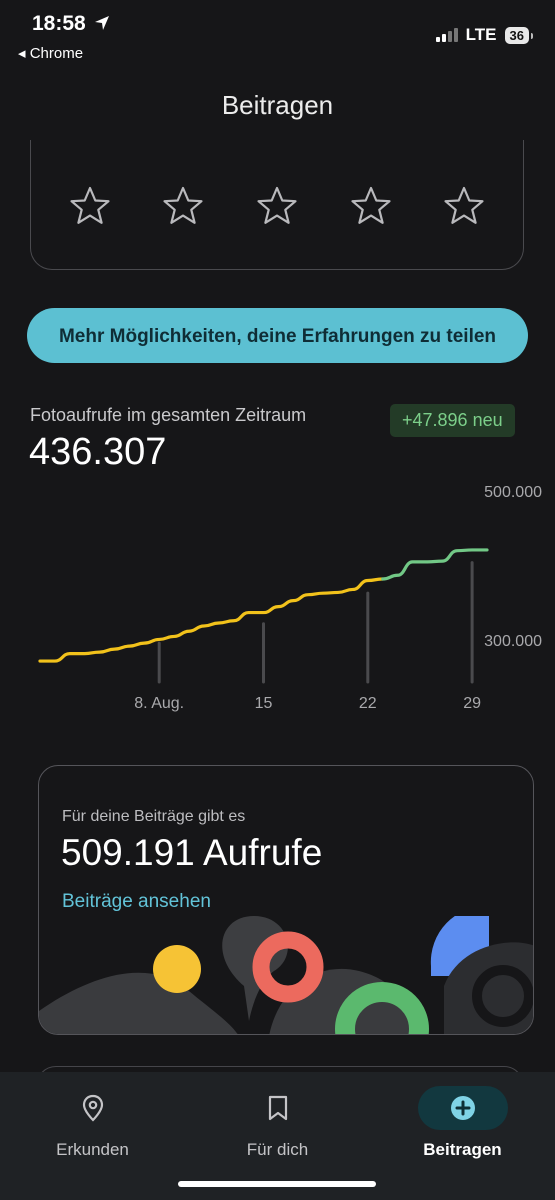 This screenshot has width=555, height=1200. I want to click on nav-item-beitragen: Beitragen, so click(462, 1116).